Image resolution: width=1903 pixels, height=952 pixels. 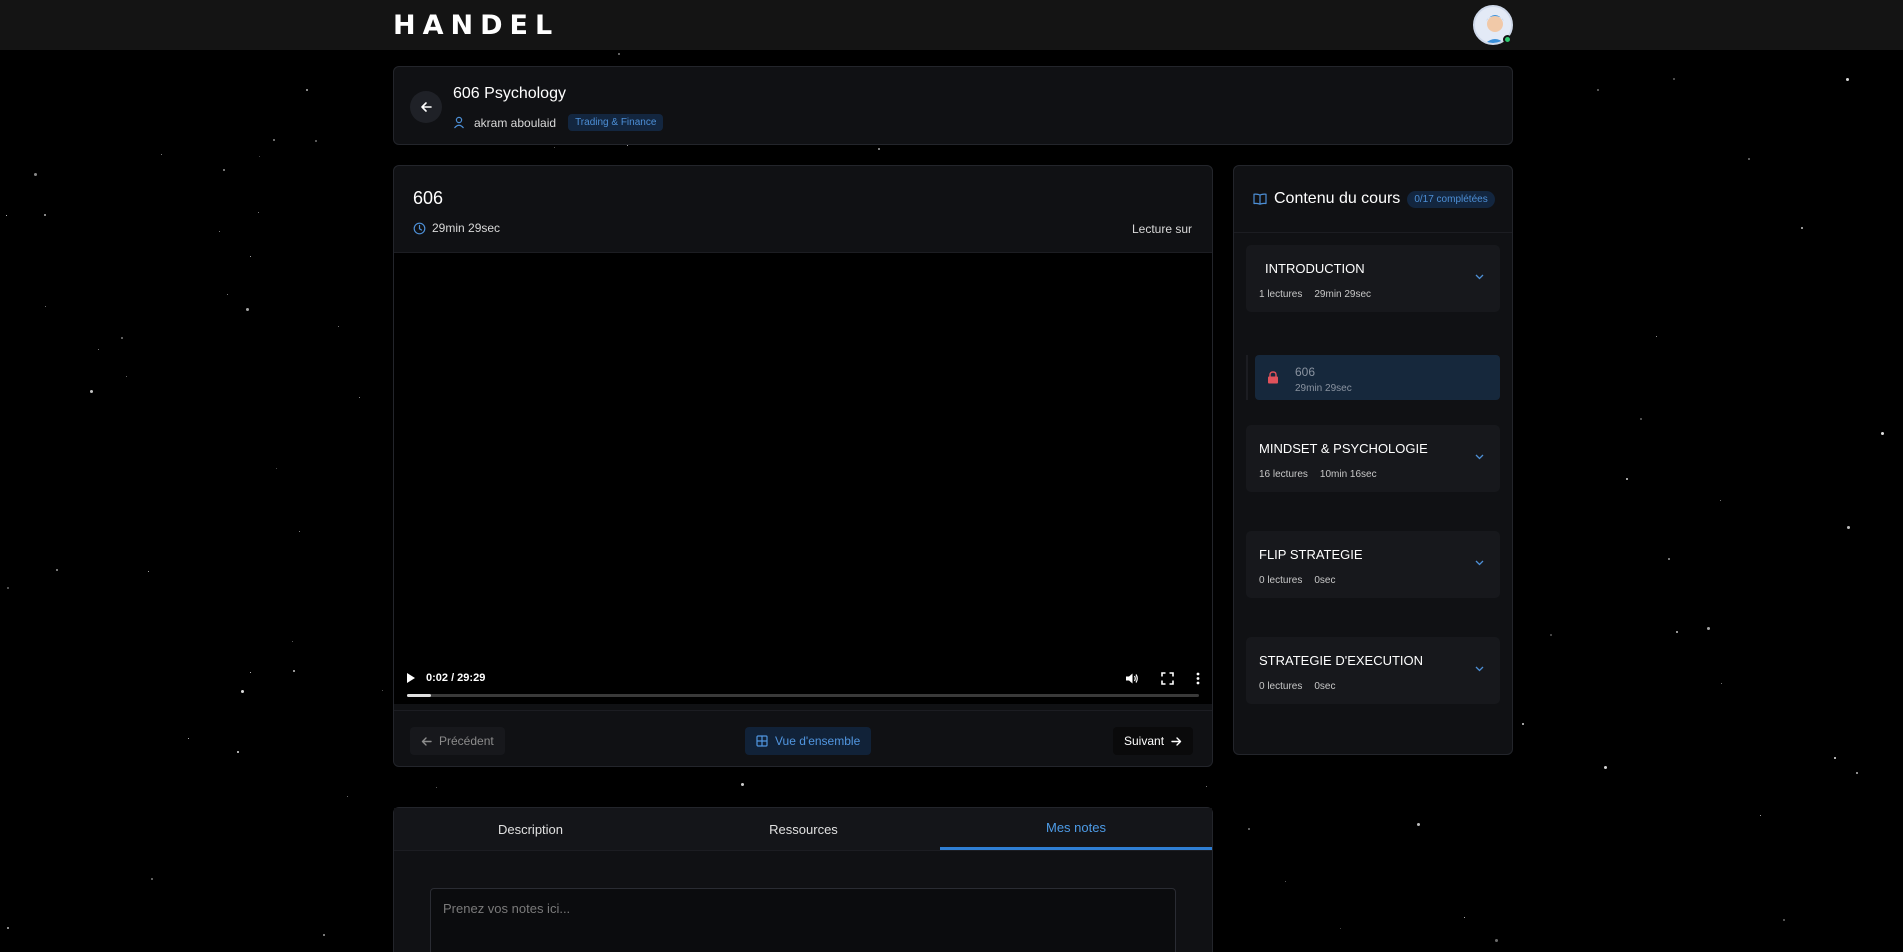 I want to click on previous-button: Précédent, so click(x=457, y=741).